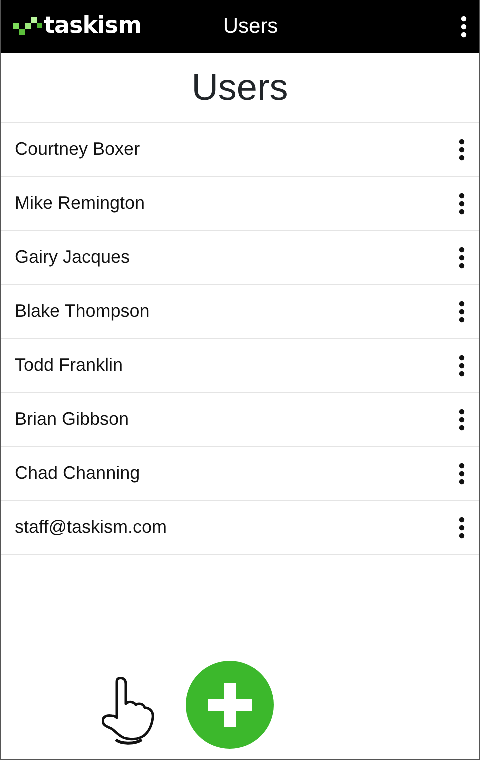 Image resolution: width=480 pixels, height=760 pixels. What do you see at coordinates (251, 27) in the screenshot?
I see `app-bar-title: Users` at bounding box center [251, 27].